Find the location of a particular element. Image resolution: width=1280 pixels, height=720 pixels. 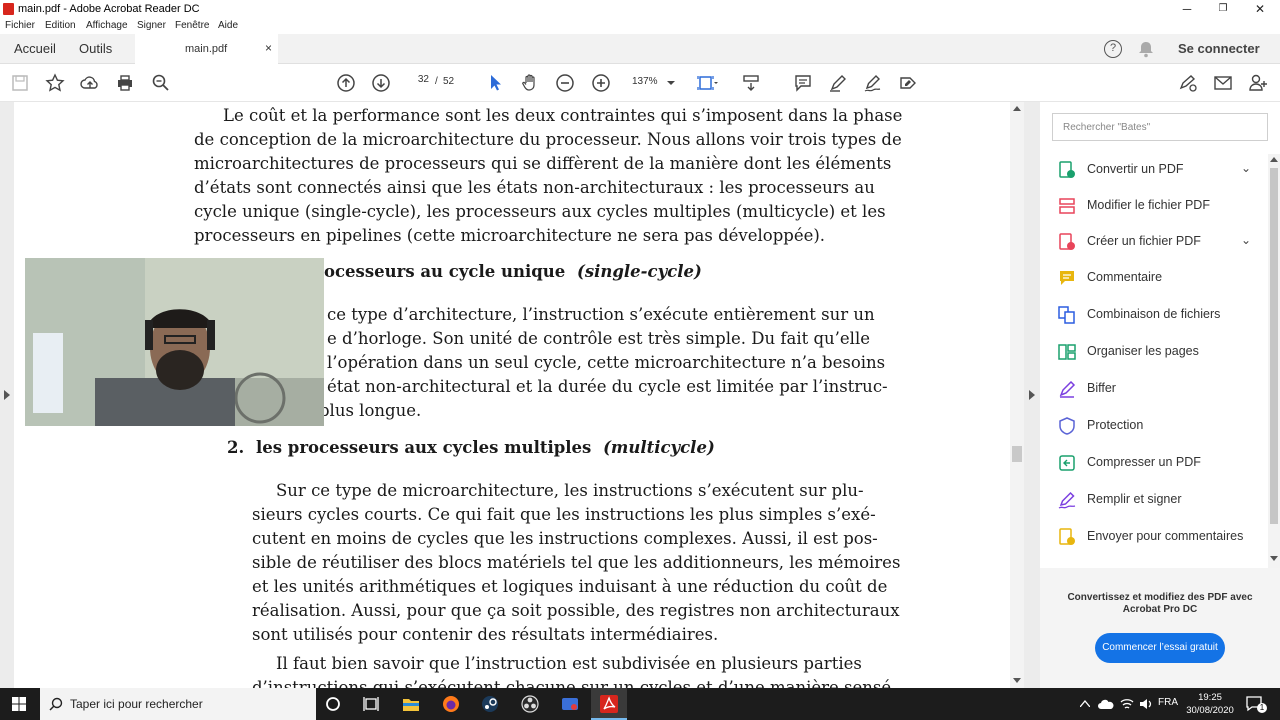

obs-studio-icon is located at coordinates (530, 704).